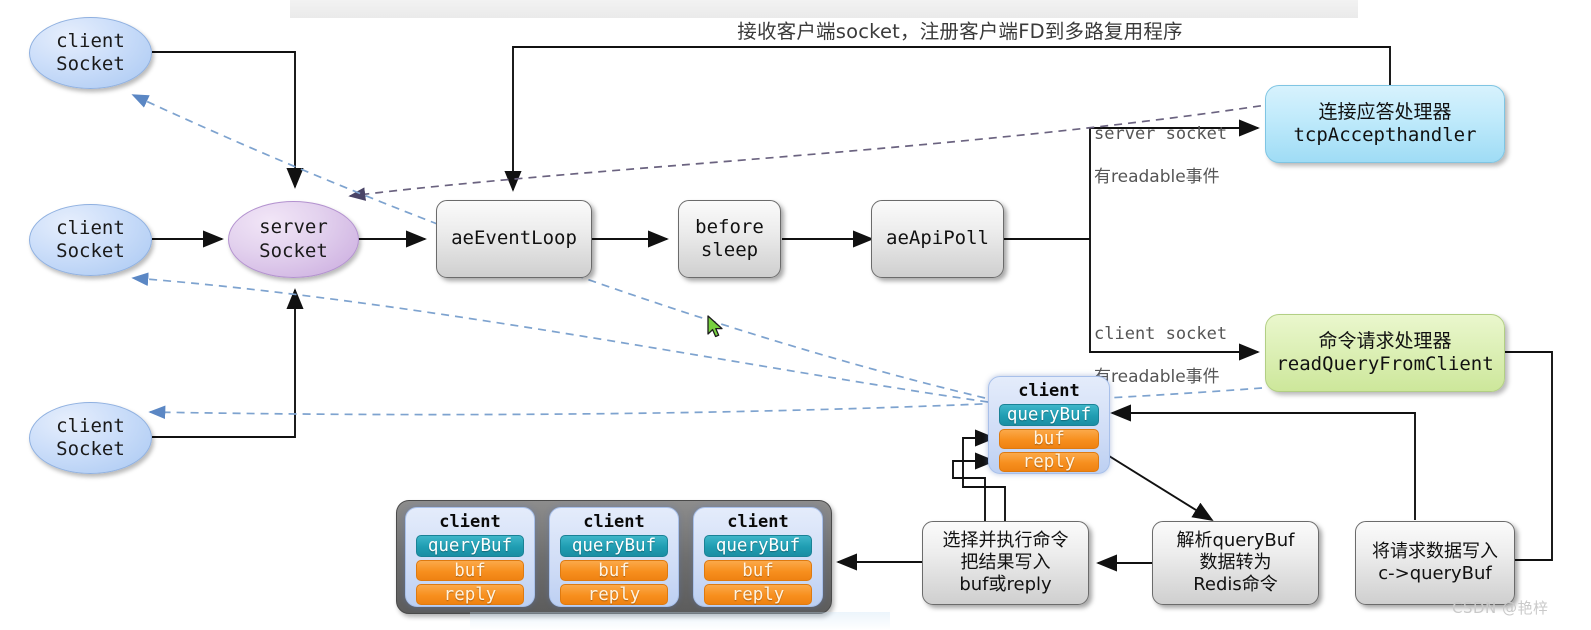  I want to click on client-socket-top: client Socket, so click(90, 53).